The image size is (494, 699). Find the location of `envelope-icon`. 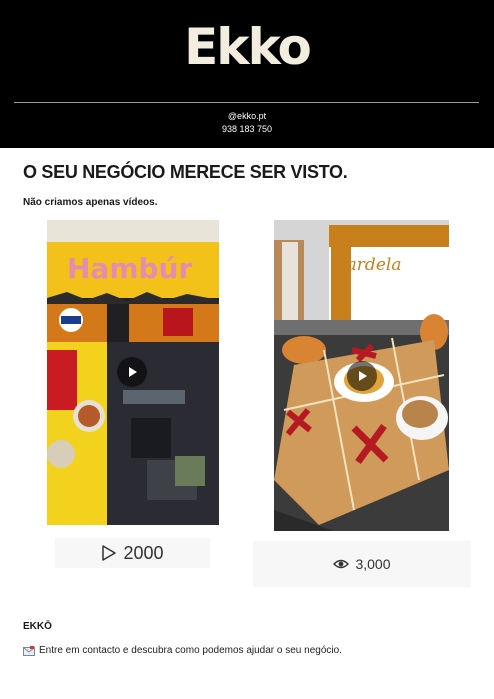

envelope-icon is located at coordinates (29, 650).